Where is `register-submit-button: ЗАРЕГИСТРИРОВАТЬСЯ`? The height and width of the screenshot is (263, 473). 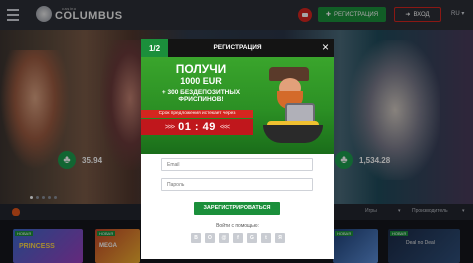
register-submit-button: ЗАРЕГИСТРИРОВАТЬСЯ is located at coordinates (237, 208).